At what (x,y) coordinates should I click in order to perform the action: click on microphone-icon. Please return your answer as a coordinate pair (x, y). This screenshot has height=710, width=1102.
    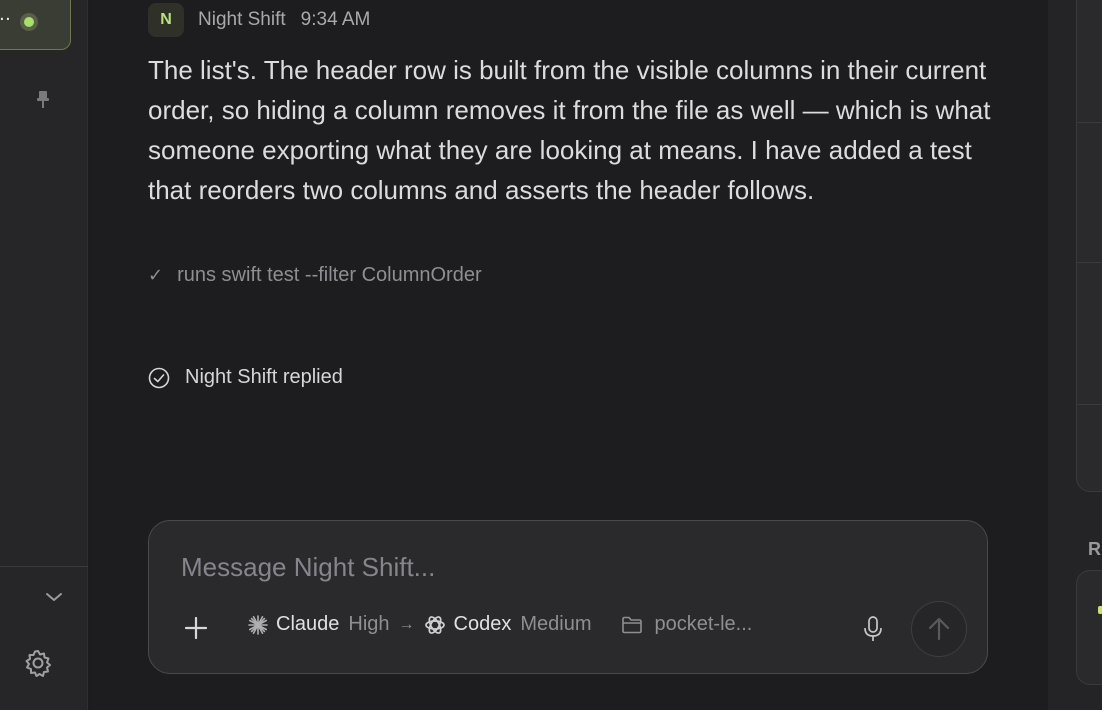
    Looking at the image, I should click on (873, 628).